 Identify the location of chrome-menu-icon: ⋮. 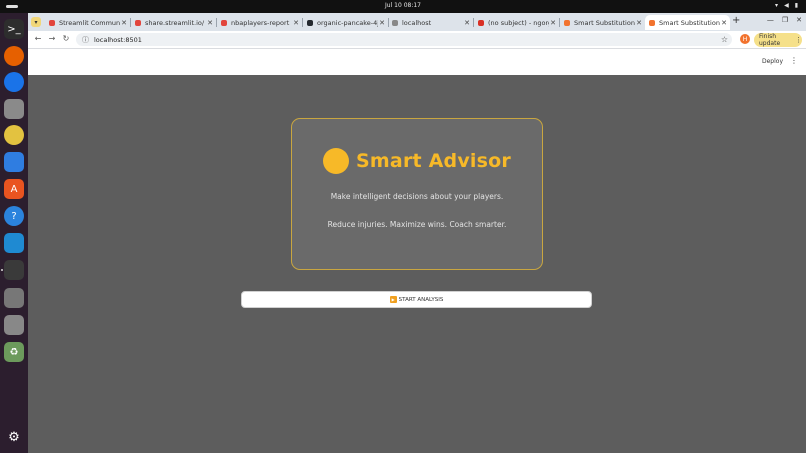
(798, 40).